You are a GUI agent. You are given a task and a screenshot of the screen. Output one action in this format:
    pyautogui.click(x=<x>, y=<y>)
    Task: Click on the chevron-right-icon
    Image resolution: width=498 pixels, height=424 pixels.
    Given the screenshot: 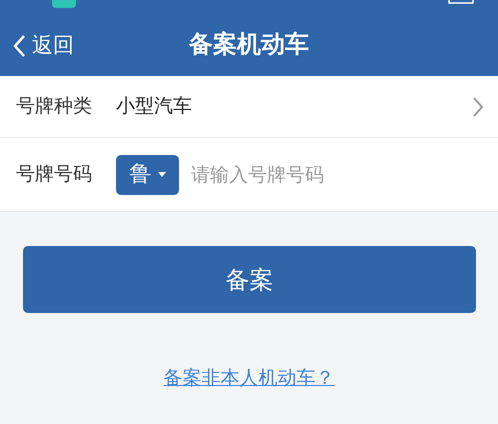 What is the action you would take?
    pyautogui.click(x=478, y=107)
    